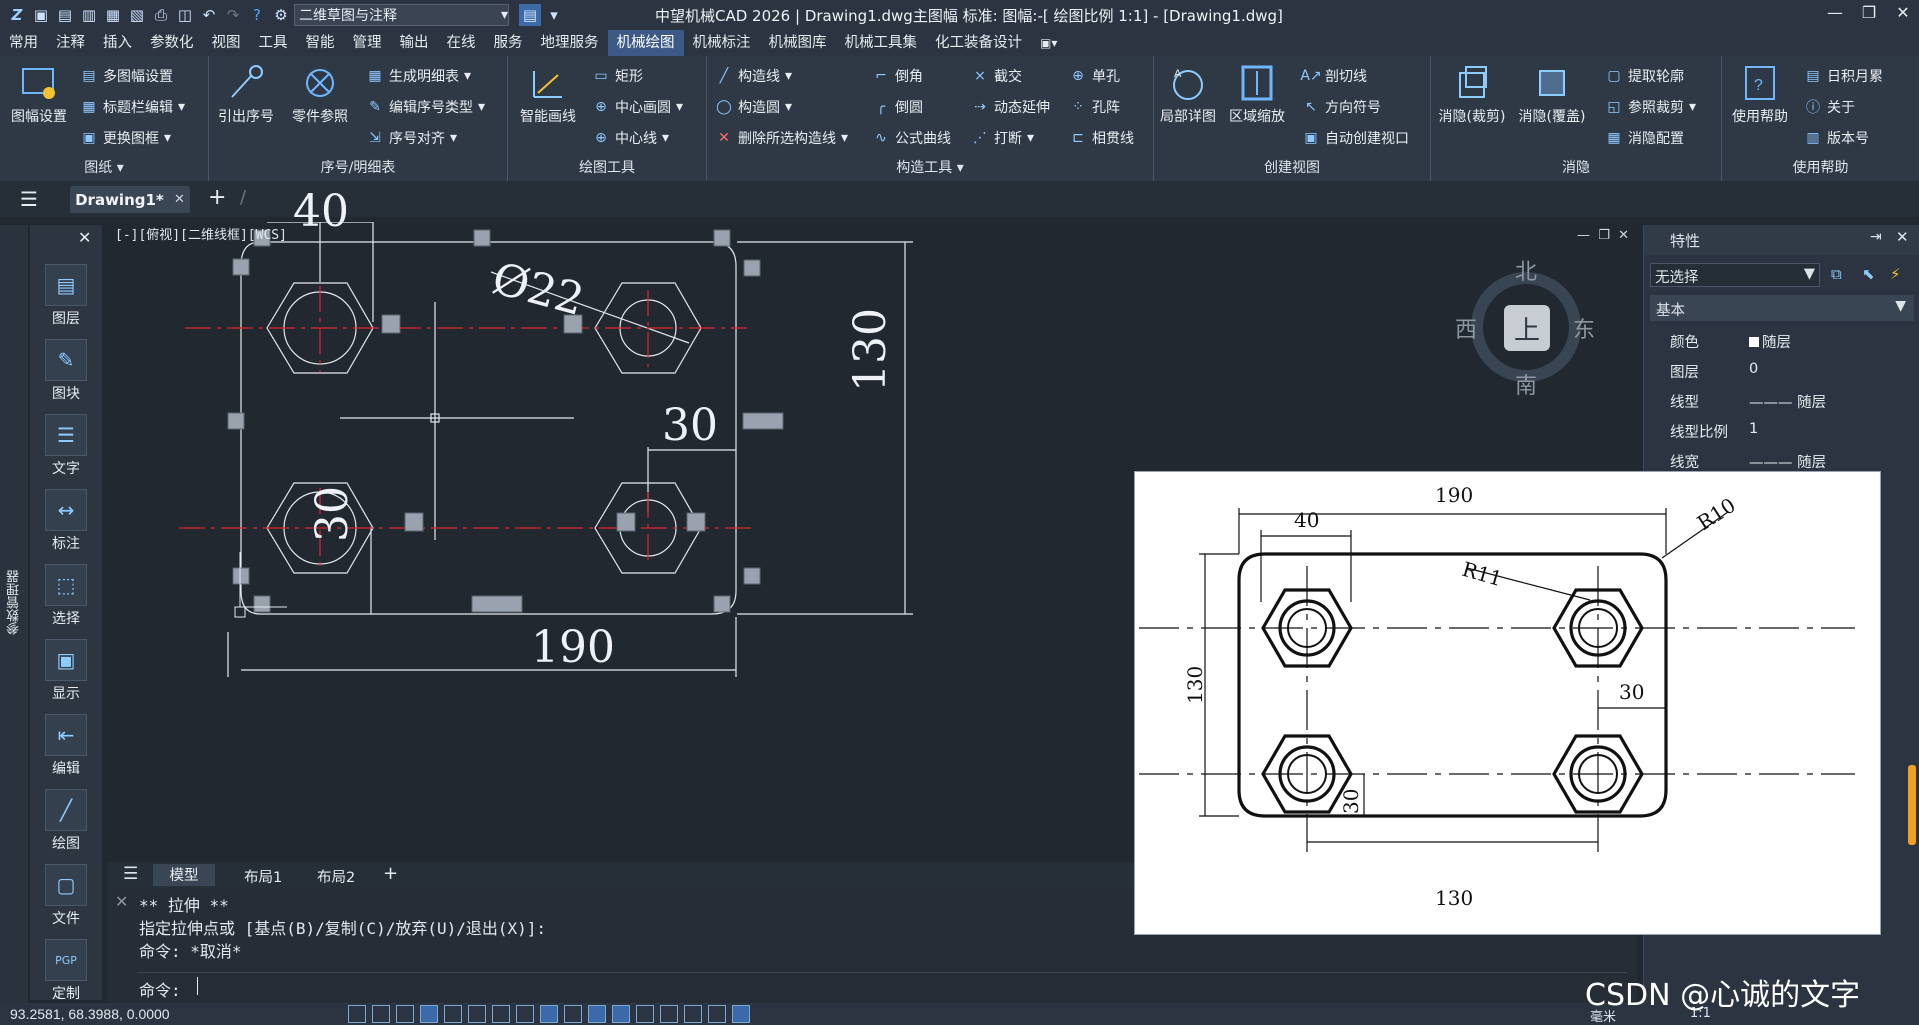 The width and height of the screenshot is (1919, 1025). I want to click on prop-row-color: 颜色 随层, so click(1781, 340).